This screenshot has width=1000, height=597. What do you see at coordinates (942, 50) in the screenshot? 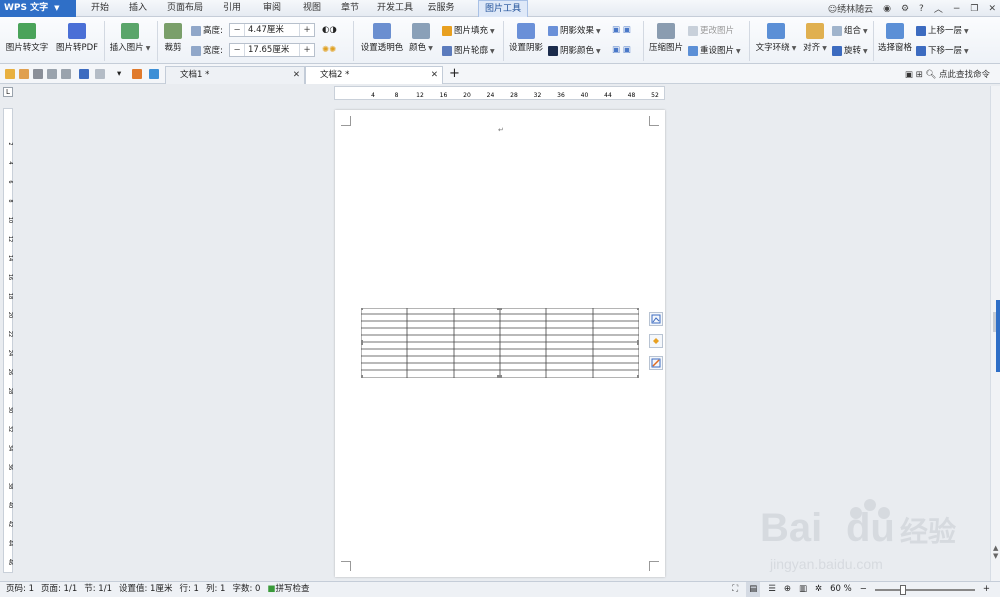
I see `send-backward-button: 下移一层 ▼` at bounding box center [942, 50].